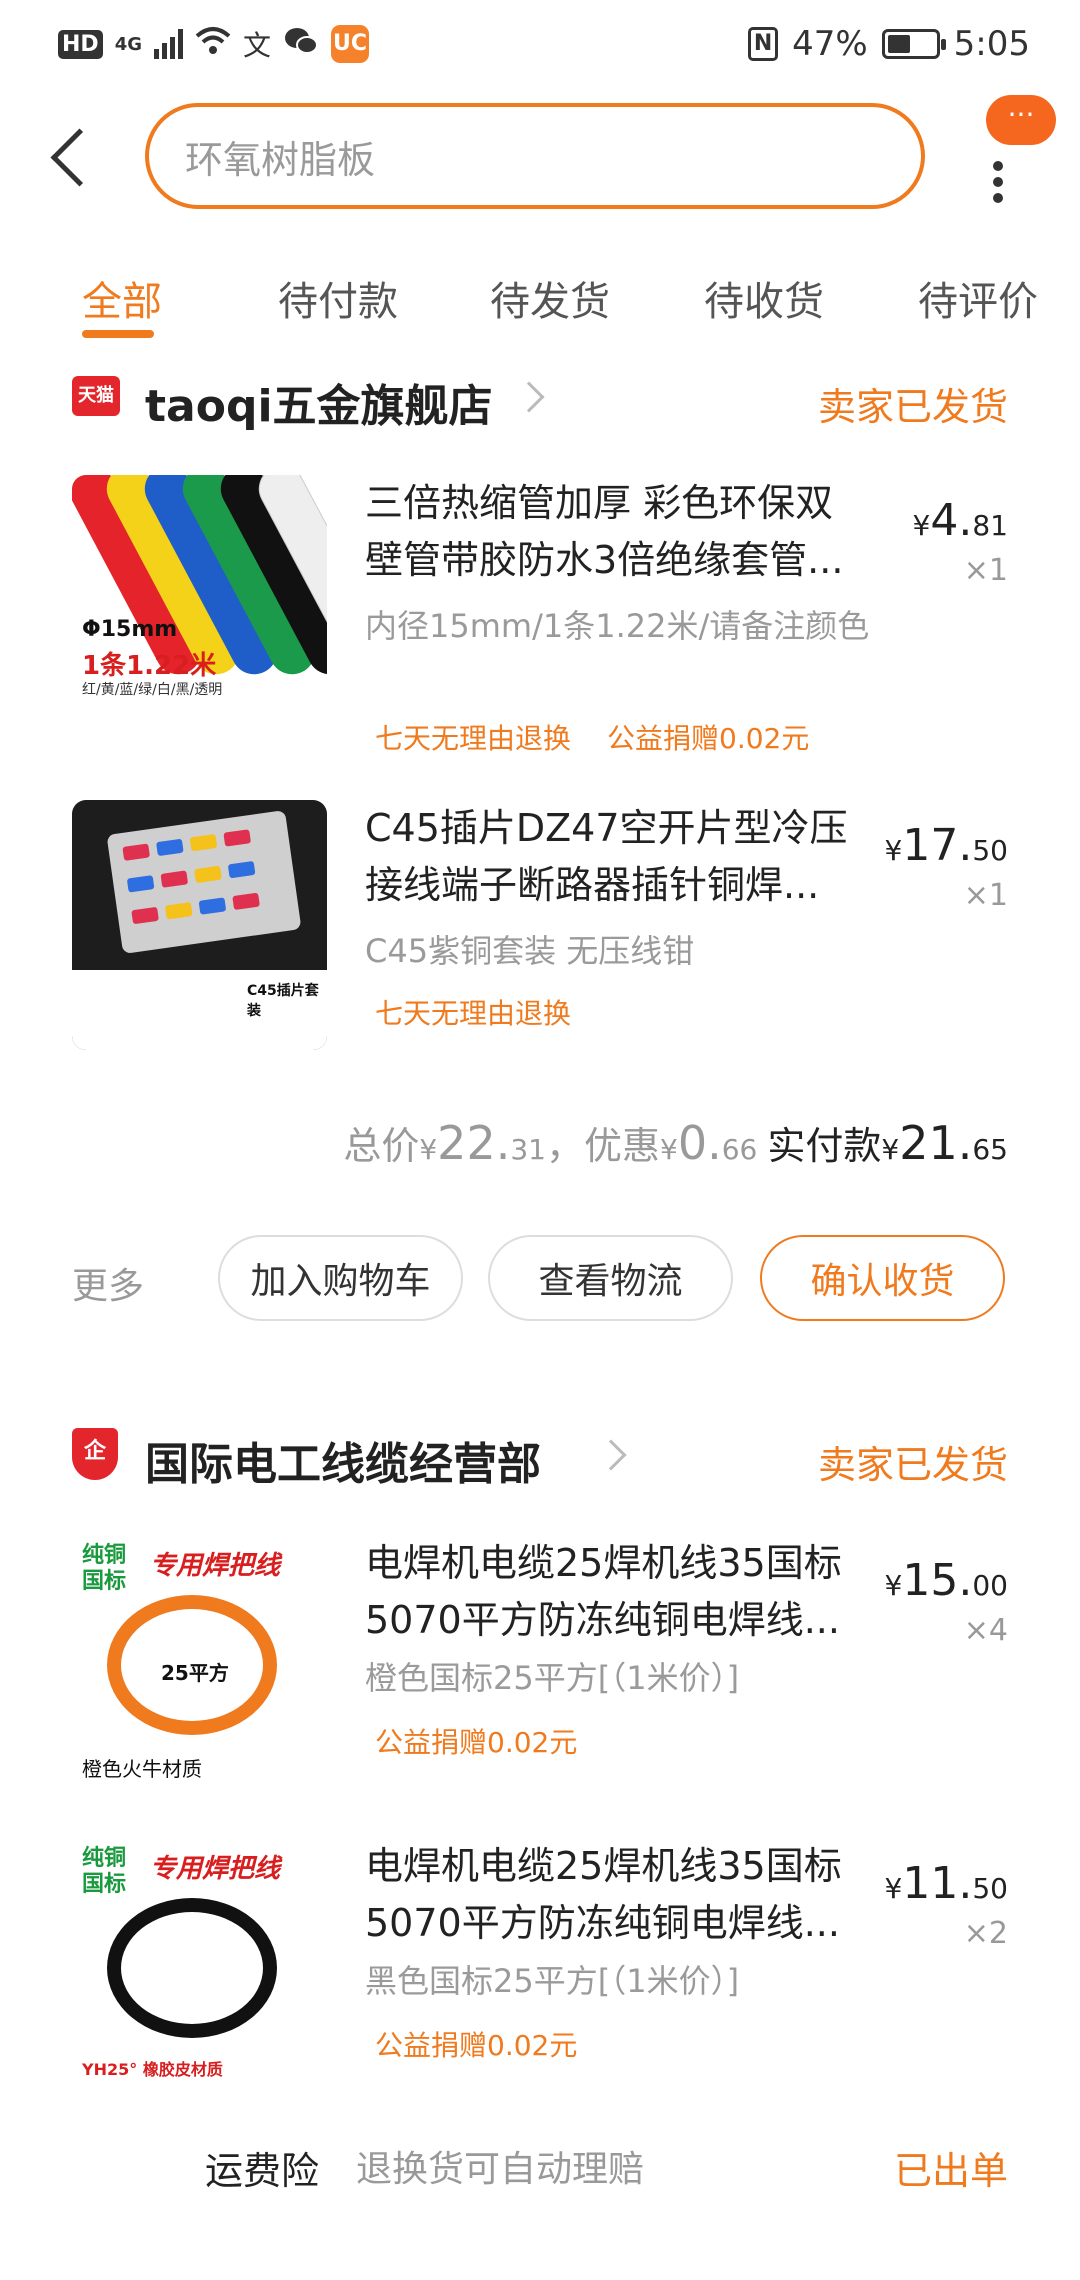 This screenshot has width=1080, height=2280. Describe the element at coordinates (764, 298) in the screenshot. I see `tab-pending-receipt: 待收货` at that location.